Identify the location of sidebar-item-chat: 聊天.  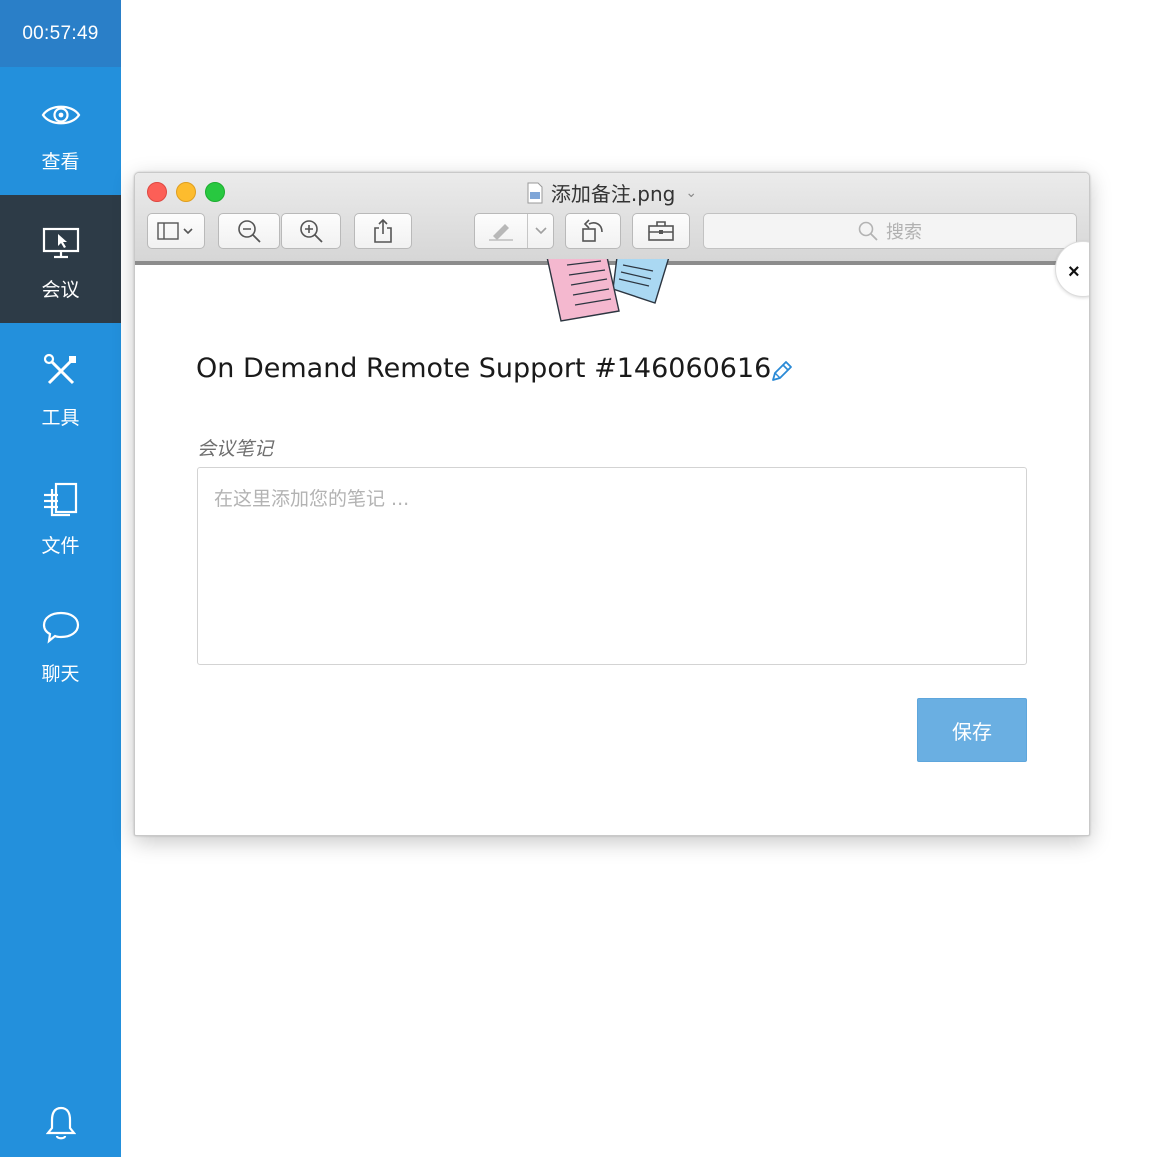
(60, 643).